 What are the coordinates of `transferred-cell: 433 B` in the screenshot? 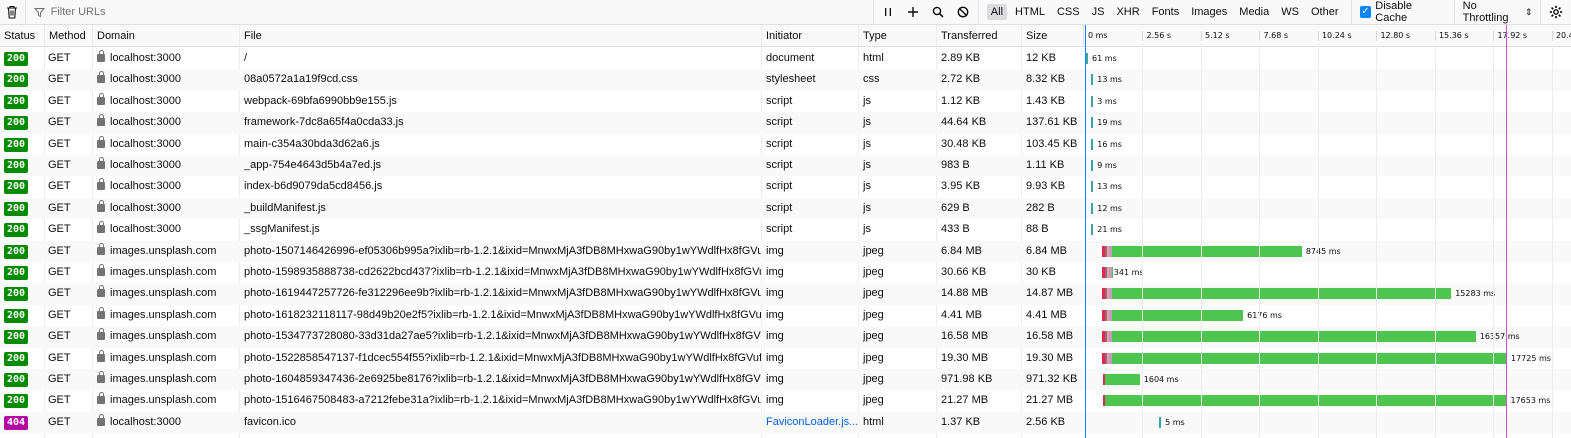 It's located at (955, 229).